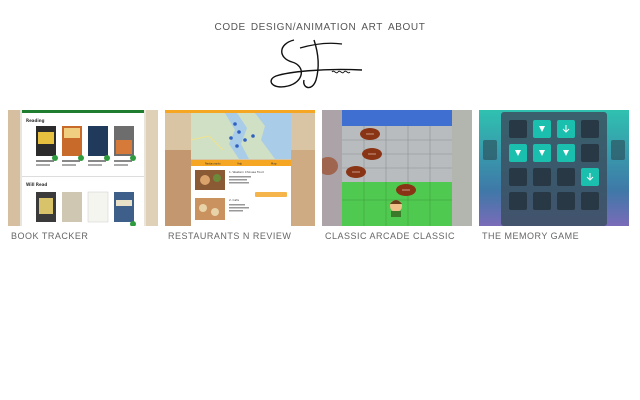 This screenshot has width=640, height=400. Describe the element at coordinates (530, 236) in the screenshot. I see `project-title-memory-game: THE MEMORY GAME` at that location.